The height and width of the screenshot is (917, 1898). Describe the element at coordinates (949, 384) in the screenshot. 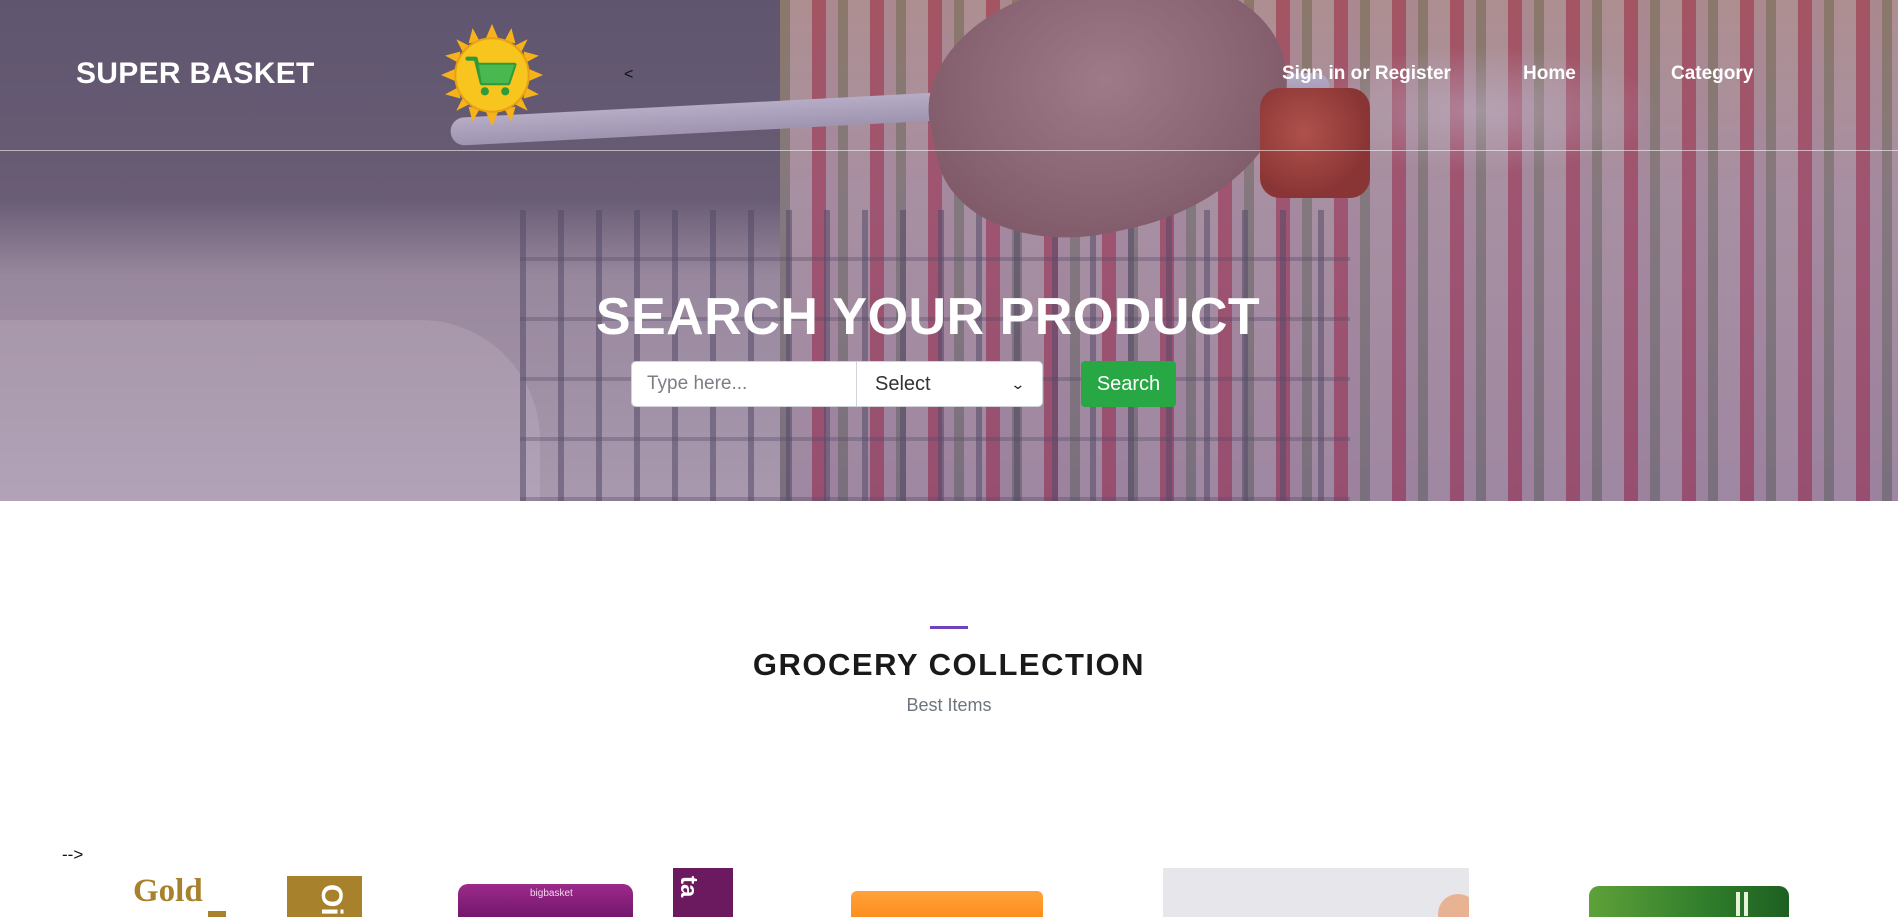

I see `category-select: Select ⌄` at that location.